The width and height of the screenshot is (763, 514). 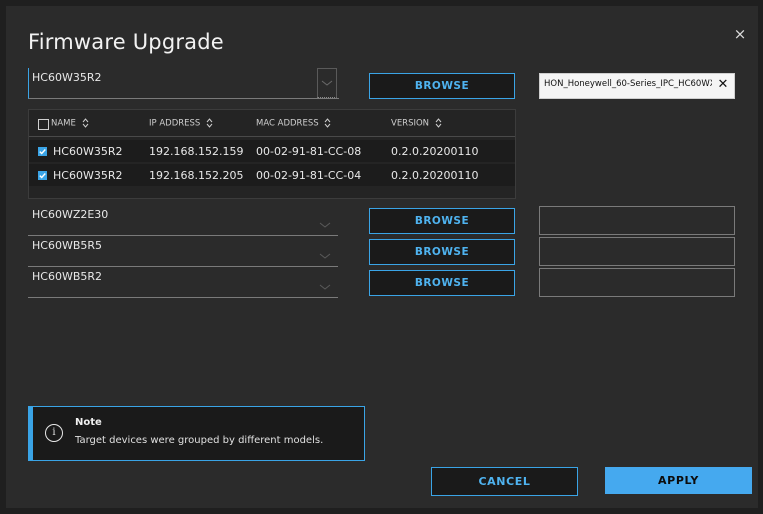 I want to click on note-title: Note, so click(x=88, y=422).